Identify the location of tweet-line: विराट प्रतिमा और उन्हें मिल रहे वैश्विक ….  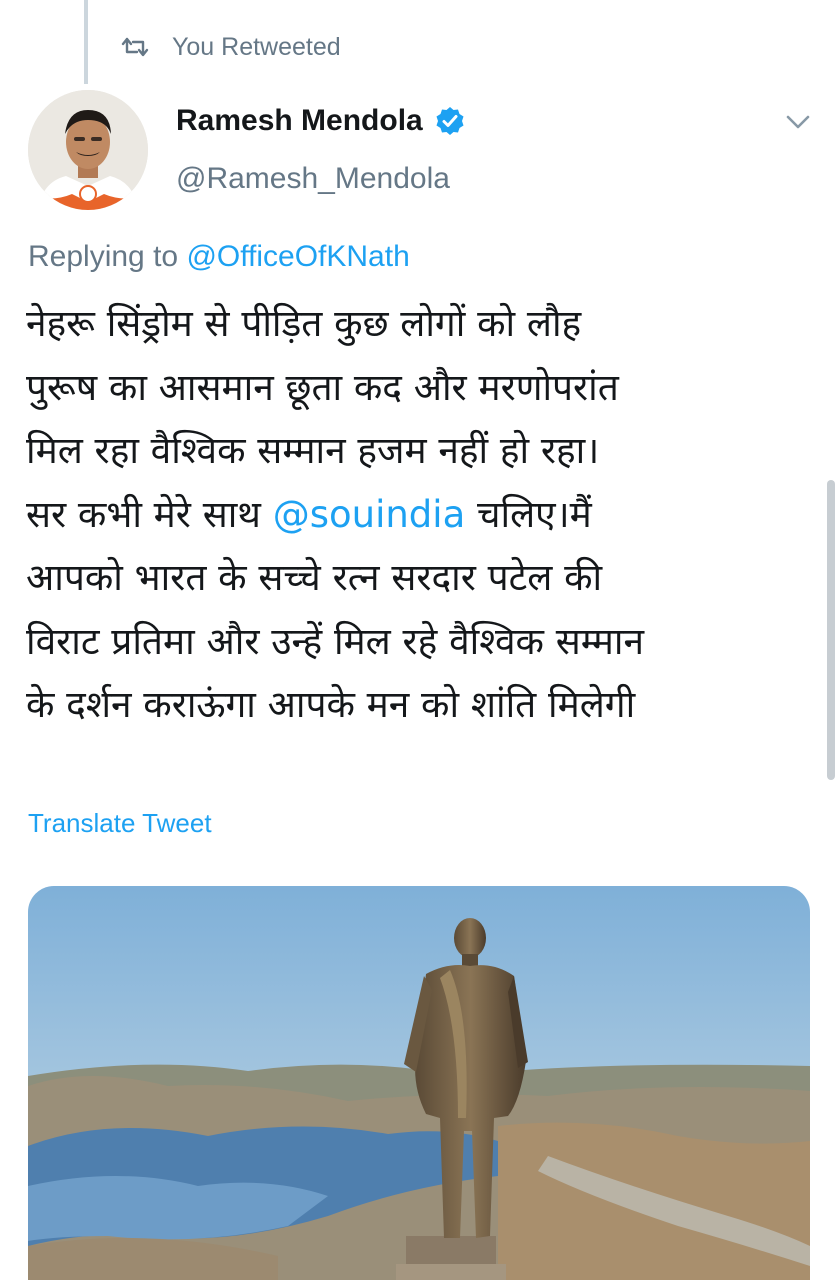
(335, 641).